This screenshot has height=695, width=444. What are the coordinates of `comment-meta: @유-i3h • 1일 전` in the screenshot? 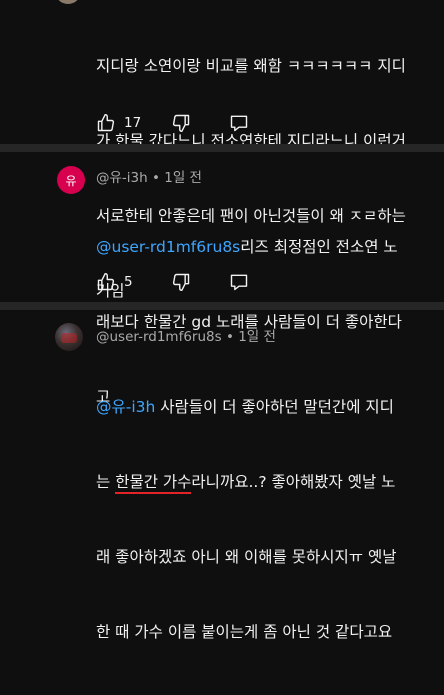 It's located at (149, 178).